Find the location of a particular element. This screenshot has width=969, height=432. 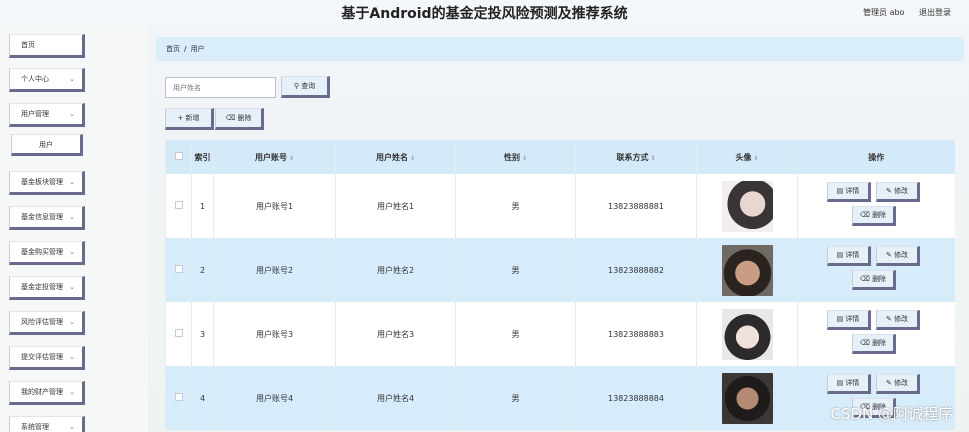

cell-ops: ▤ 详情 ✎ 修改 ⌫ 删除 is located at coordinates (876, 334).